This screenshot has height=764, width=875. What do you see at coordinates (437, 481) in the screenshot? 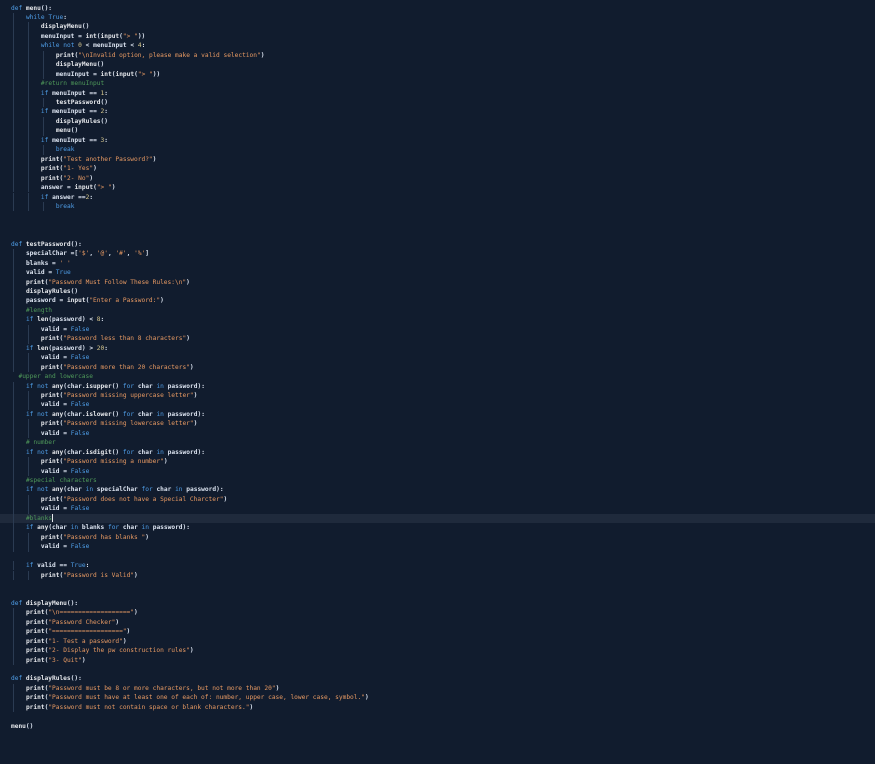
I see `code-line: #special characters` at bounding box center [437, 481].